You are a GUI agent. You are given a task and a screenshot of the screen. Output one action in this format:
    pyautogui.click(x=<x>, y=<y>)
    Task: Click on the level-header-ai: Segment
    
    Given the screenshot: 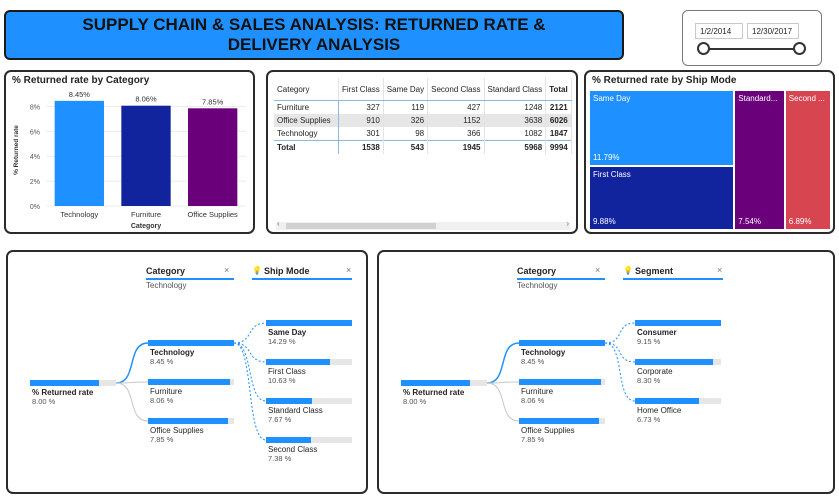 What is the action you would take?
    pyautogui.click(x=654, y=271)
    